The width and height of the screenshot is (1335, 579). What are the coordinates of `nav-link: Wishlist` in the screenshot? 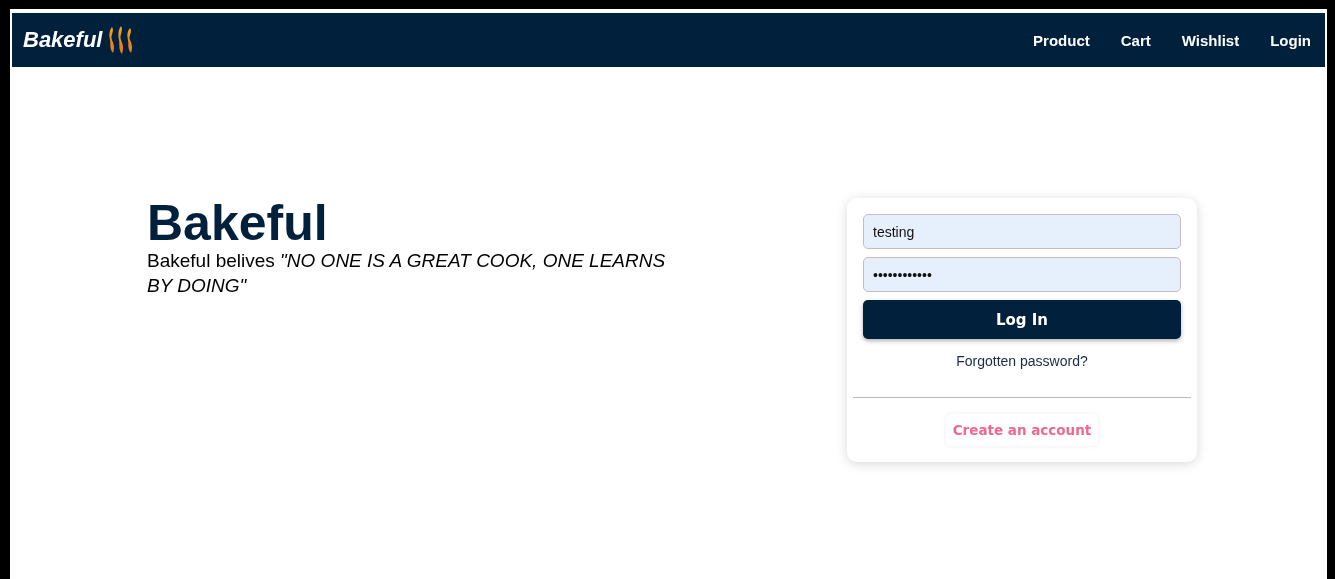 It's located at (1210, 40).